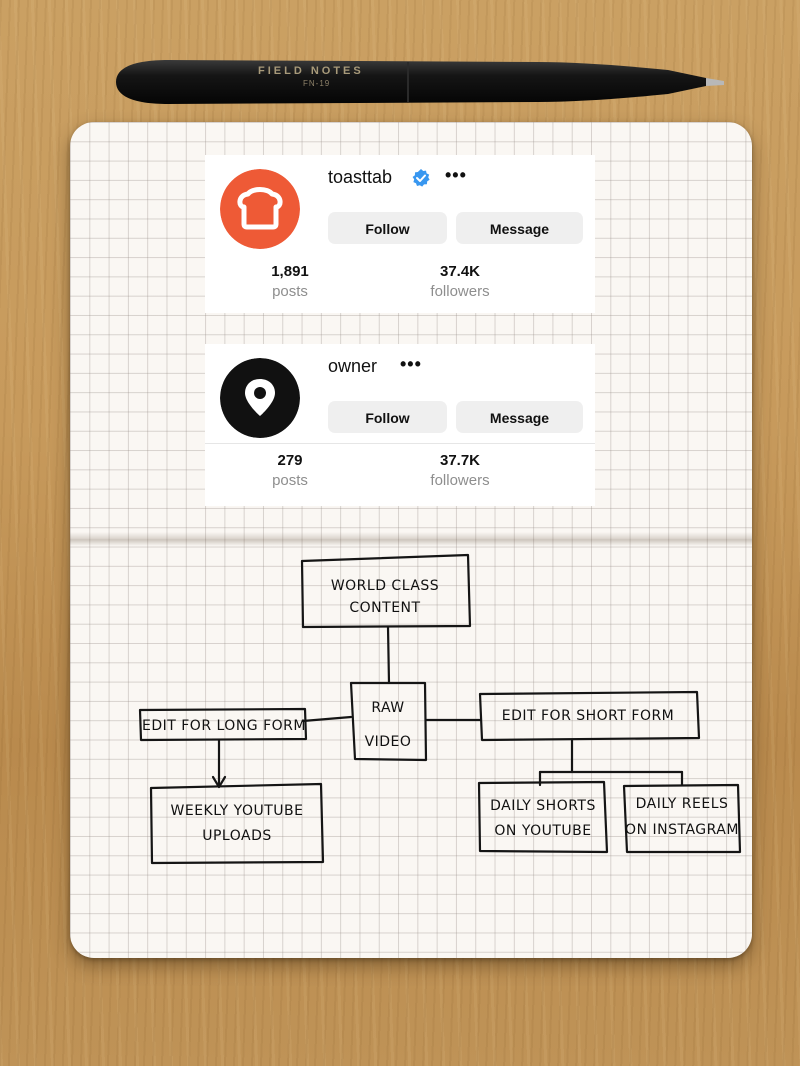 Image resolution: width=800 pixels, height=1066 pixels. What do you see at coordinates (290, 281) in the screenshot?
I see `posts-stat: 1,891 posts` at bounding box center [290, 281].